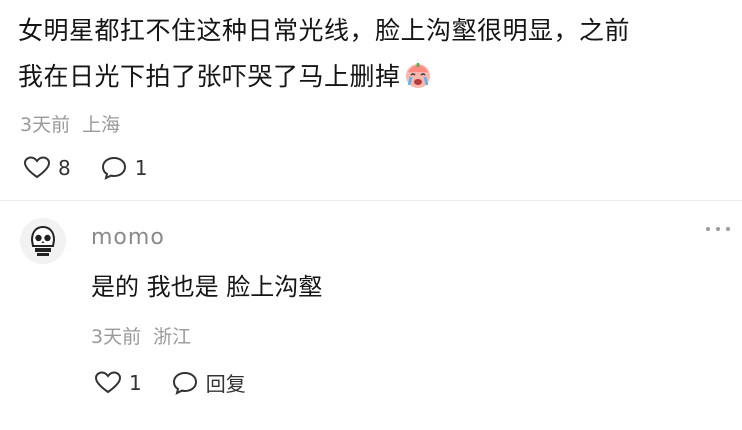  Describe the element at coordinates (207, 287) in the screenshot. I see `reply-text: 是的 我也是 脸上沟壑` at that location.